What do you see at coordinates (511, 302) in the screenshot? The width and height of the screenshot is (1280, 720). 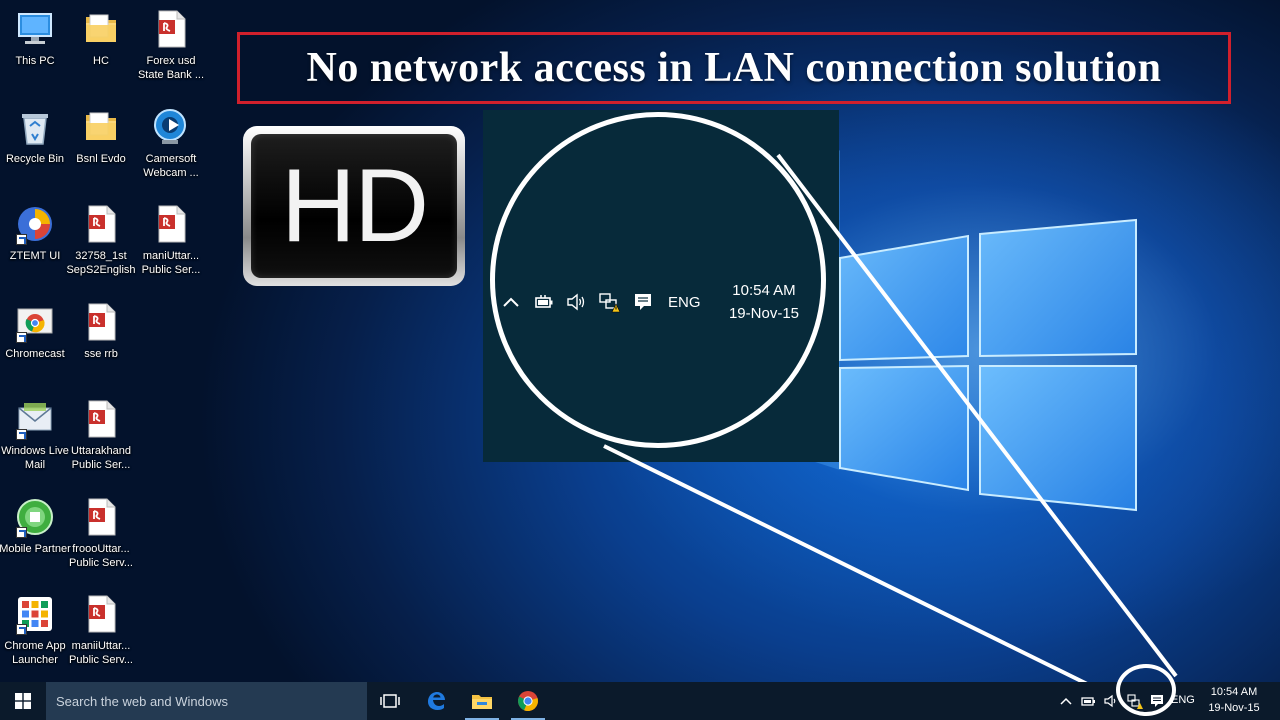 I see `chevron-up-icon` at bounding box center [511, 302].